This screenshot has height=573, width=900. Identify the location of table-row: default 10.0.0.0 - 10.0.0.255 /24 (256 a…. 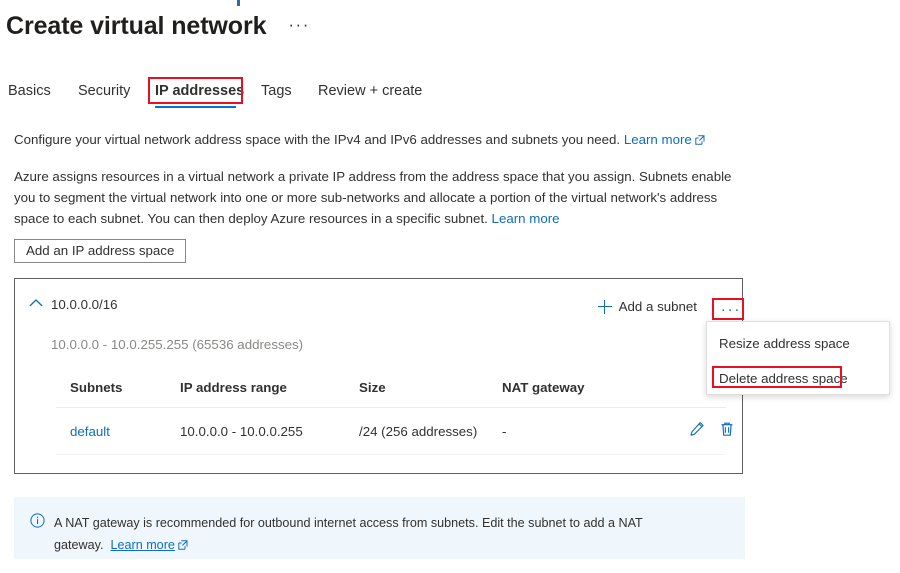
(394, 431).